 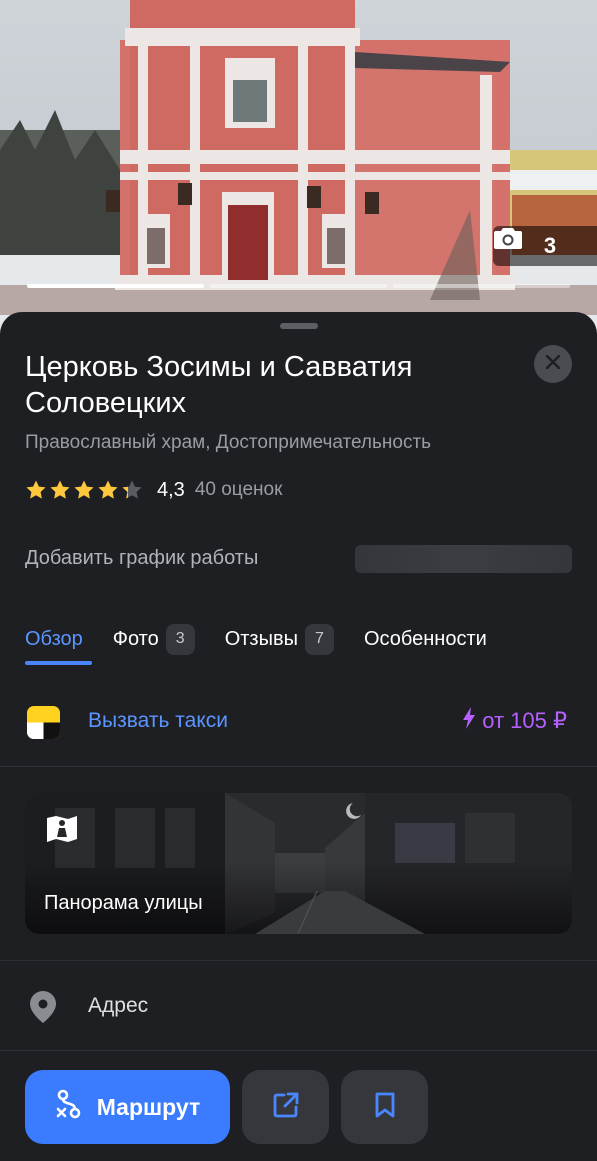 I want to click on call-taxi-row: Вызвать такси от 105 ₽, so click(x=298, y=731).